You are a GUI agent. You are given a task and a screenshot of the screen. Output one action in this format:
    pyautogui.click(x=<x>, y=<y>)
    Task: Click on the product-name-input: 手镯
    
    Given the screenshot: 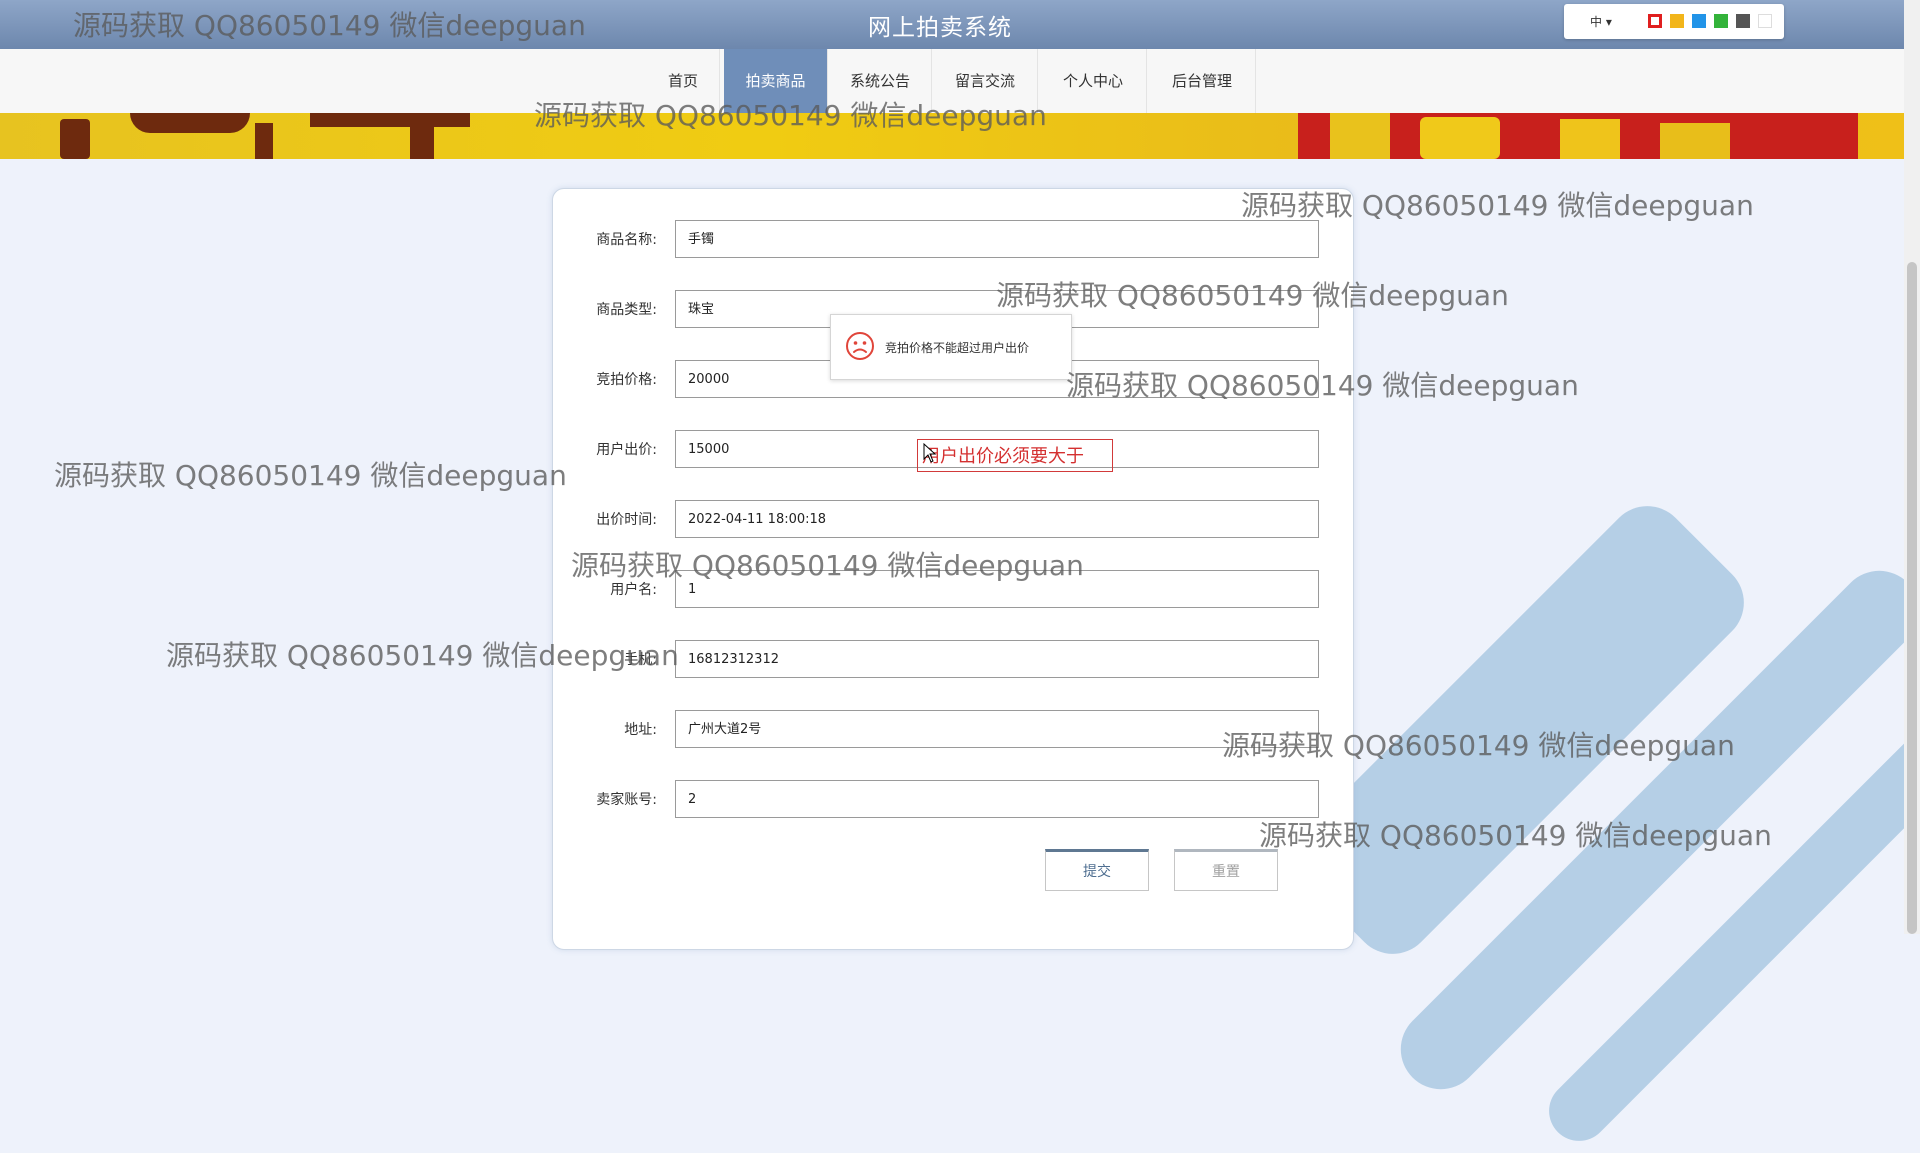 What is the action you would take?
    pyautogui.click(x=997, y=239)
    